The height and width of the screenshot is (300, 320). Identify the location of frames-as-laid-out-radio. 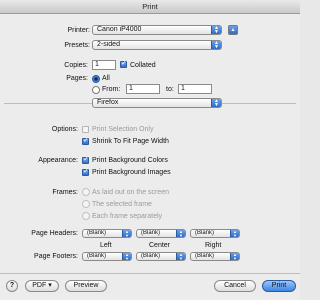
(86, 192).